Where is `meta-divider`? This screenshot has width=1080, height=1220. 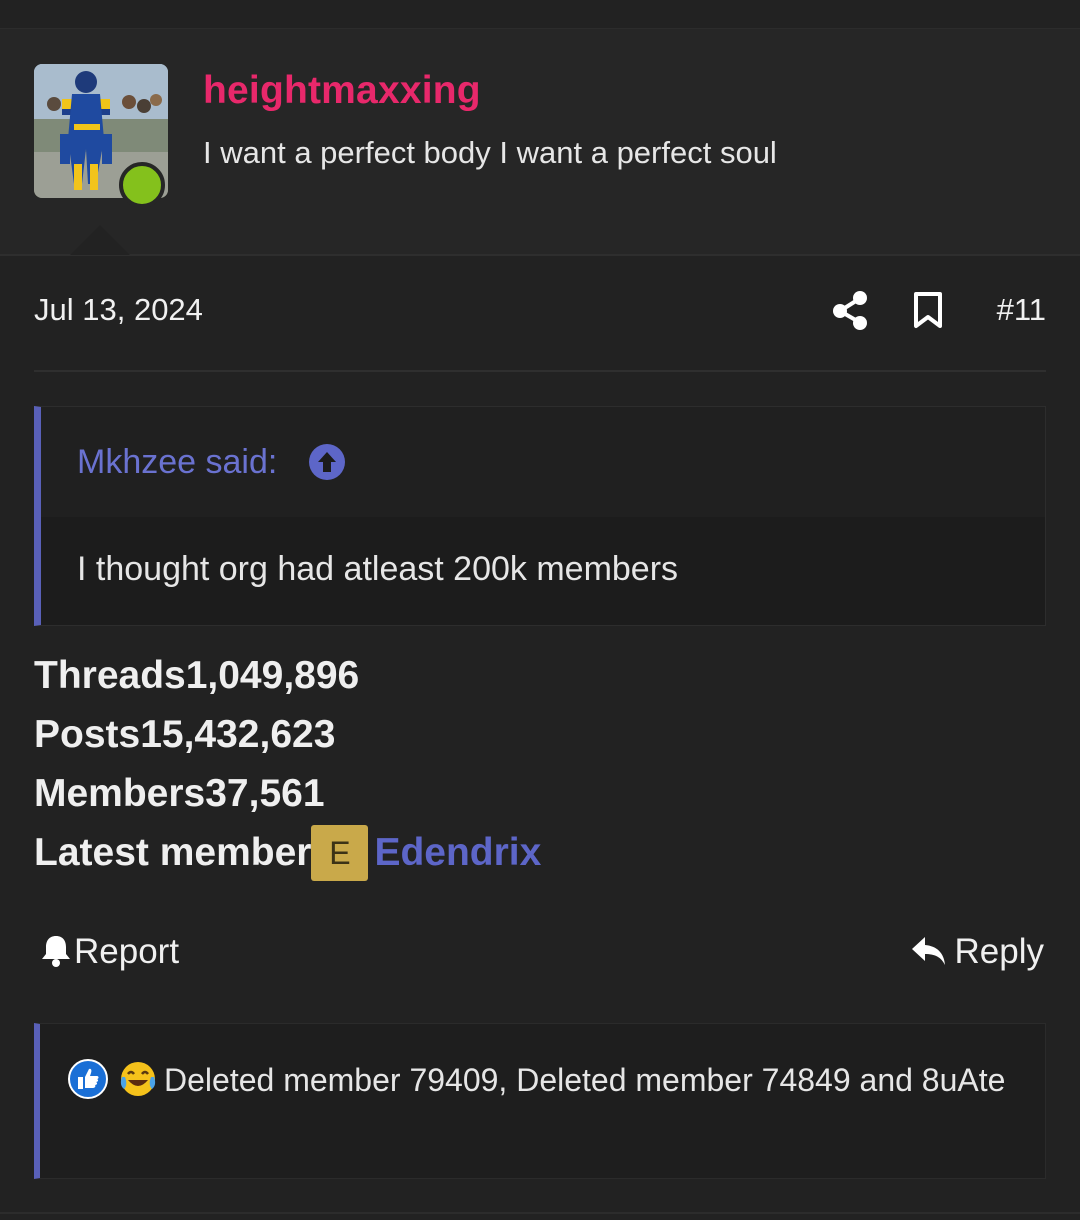 meta-divider is located at coordinates (540, 371).